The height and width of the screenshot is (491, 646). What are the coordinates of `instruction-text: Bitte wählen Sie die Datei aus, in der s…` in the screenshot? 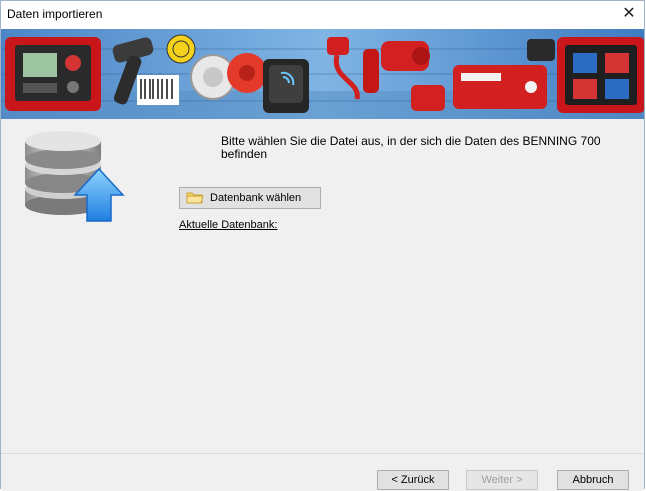 It's located at (411, 147).